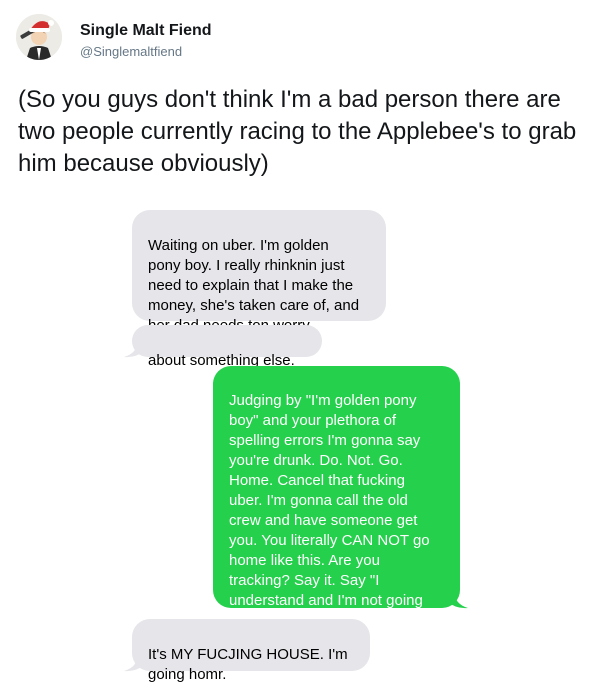 The image size is (596, 685). I want to click on received-message: It's MY FUCJING HOUSE. I'm going homr., so click(251, 651).